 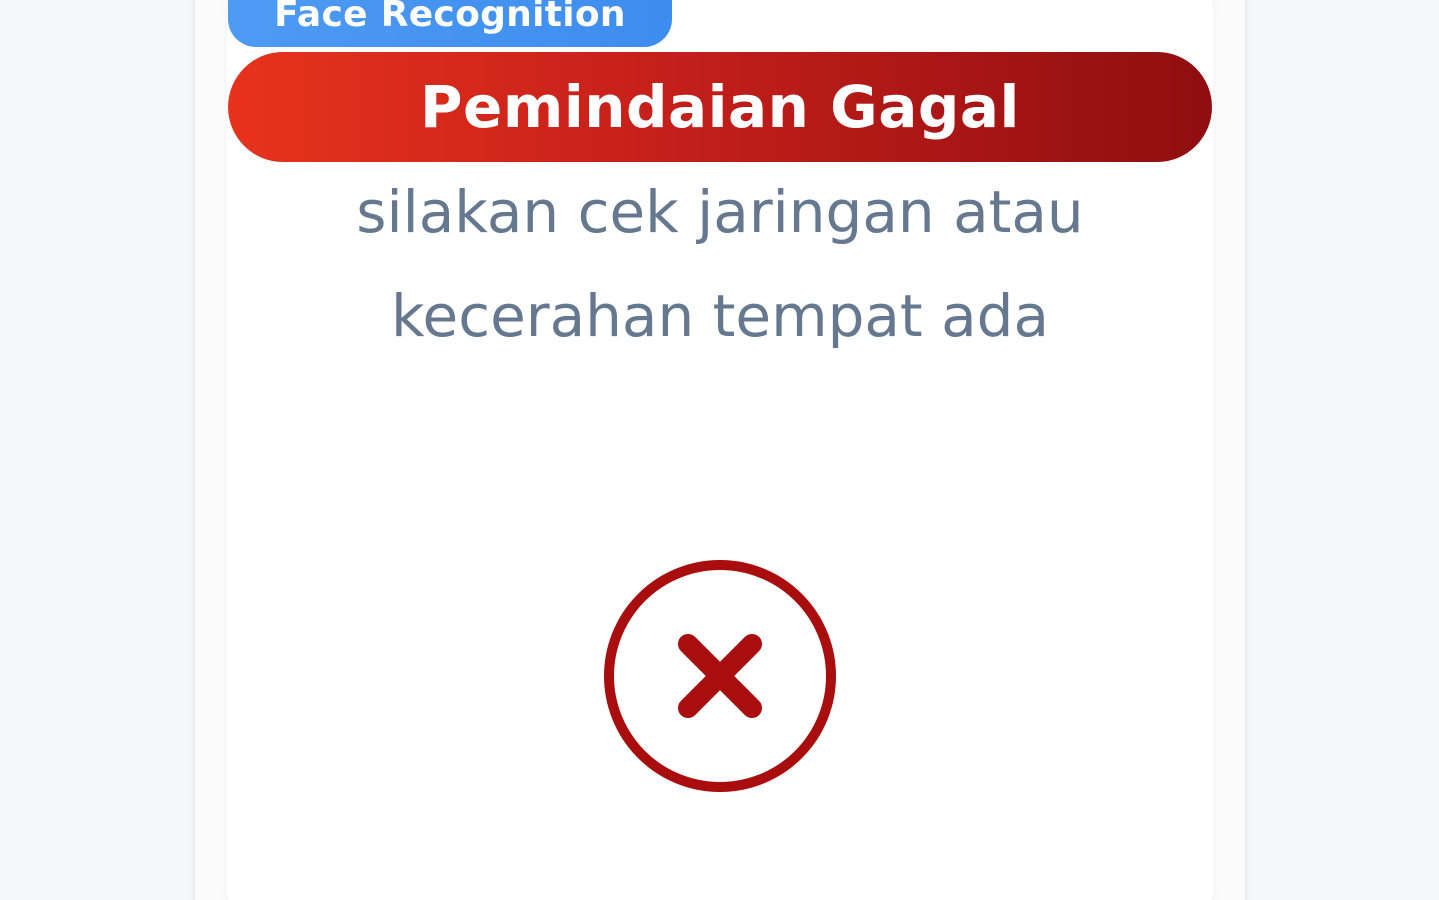 What do you see at coordinates (720, 316) in the screenshot?
I see `error-message-line-2: kecerahan tempat ada` at bounding box center [720, 316].